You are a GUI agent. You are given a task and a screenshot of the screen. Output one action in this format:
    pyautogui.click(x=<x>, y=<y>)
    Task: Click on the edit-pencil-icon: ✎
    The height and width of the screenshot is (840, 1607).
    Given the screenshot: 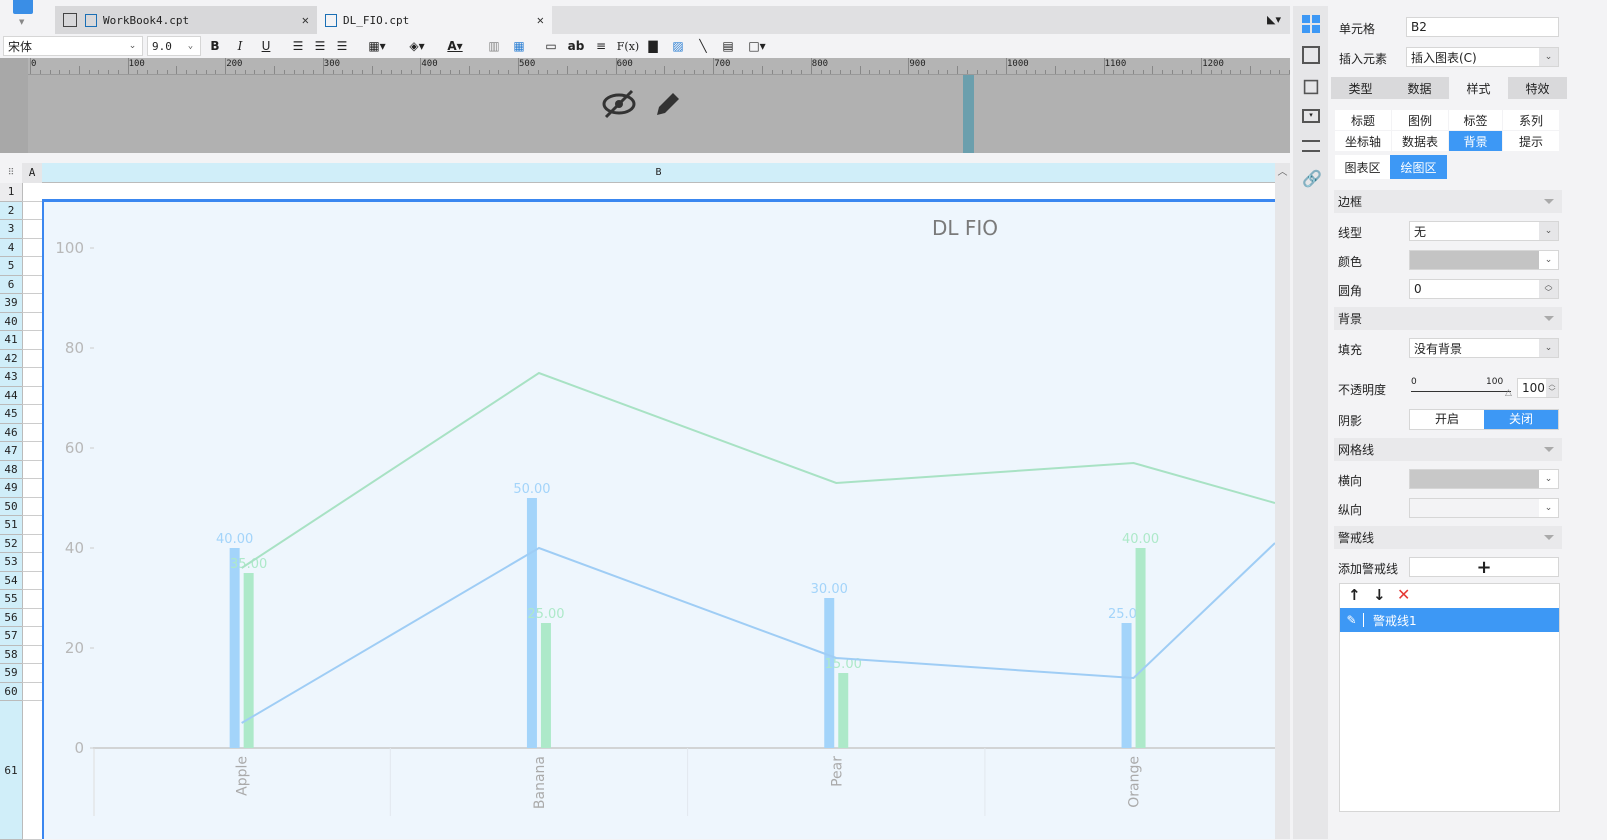 What is the action you would take?
    pyautogui.click(x=1352, y=620)
    